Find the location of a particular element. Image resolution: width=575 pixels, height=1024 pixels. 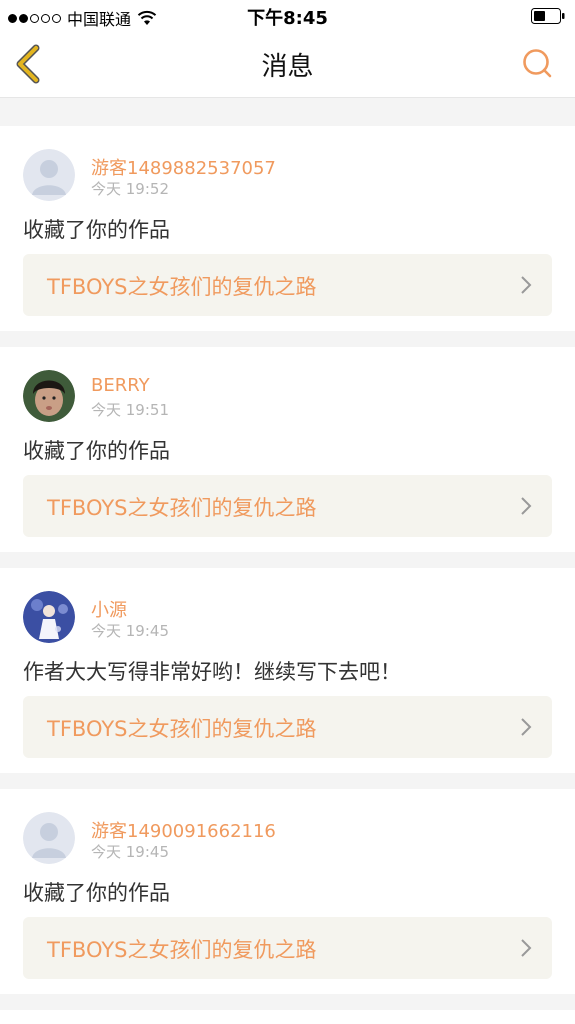

battery-icon is located at coordinates (548, 16).